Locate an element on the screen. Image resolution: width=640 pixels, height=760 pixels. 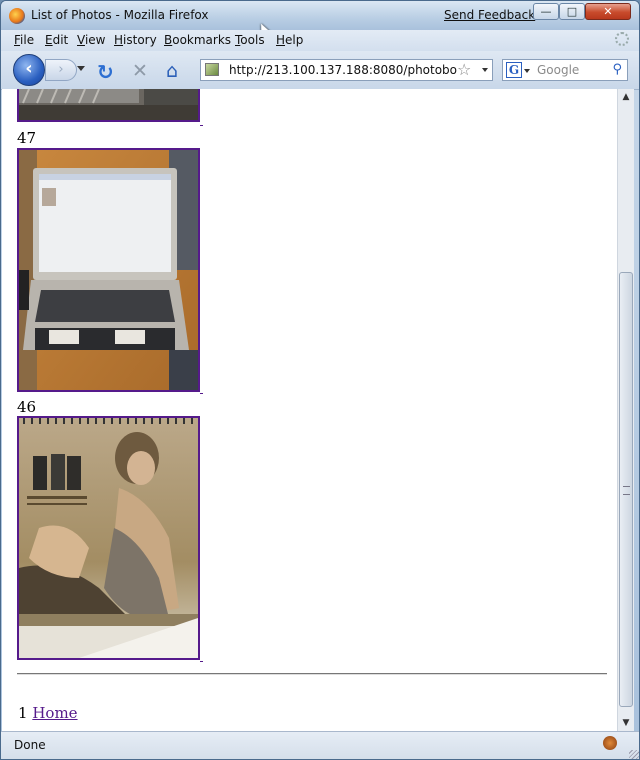
send-feedback-link: Send Feedback is located at coordinates (489, 15).